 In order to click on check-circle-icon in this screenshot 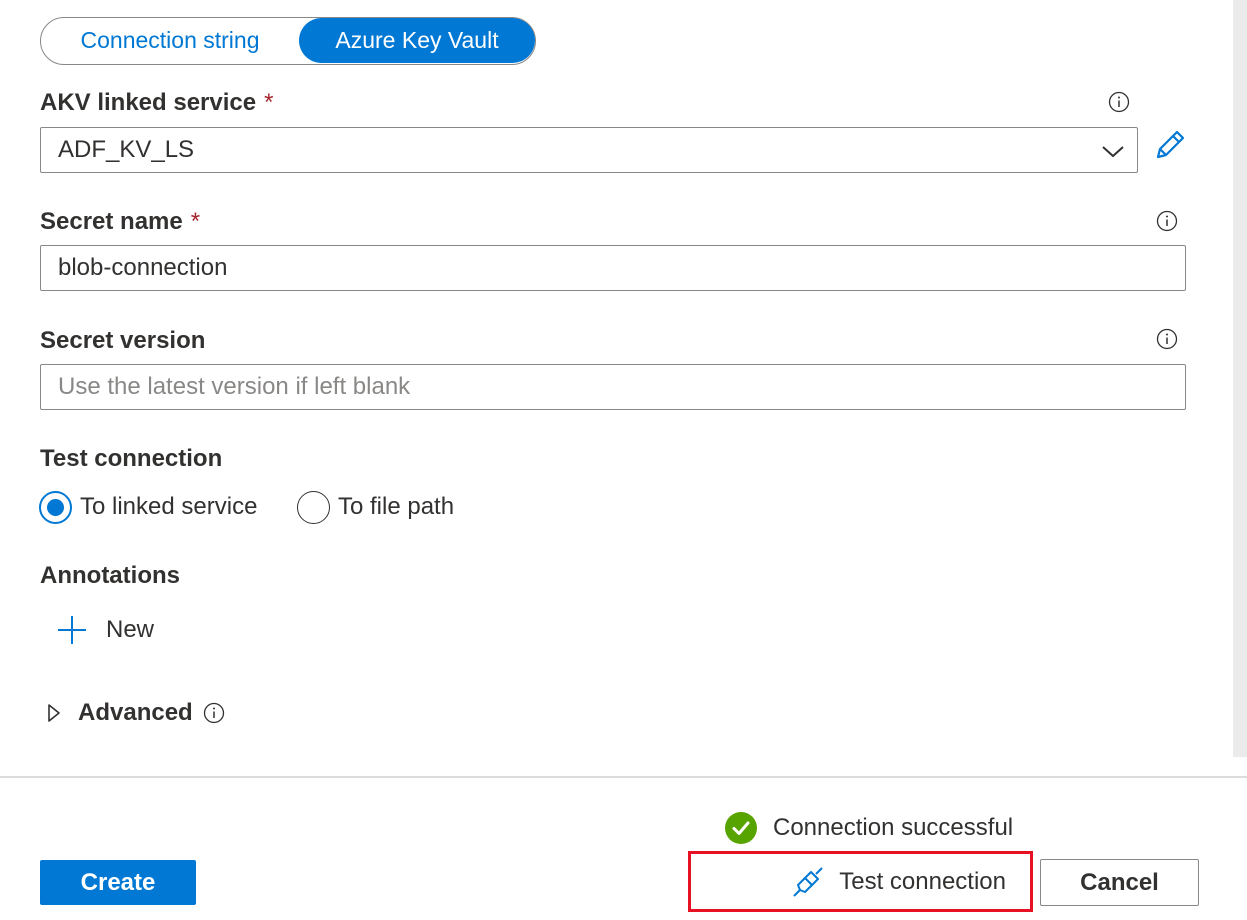, I will do `click(741, 828)`.